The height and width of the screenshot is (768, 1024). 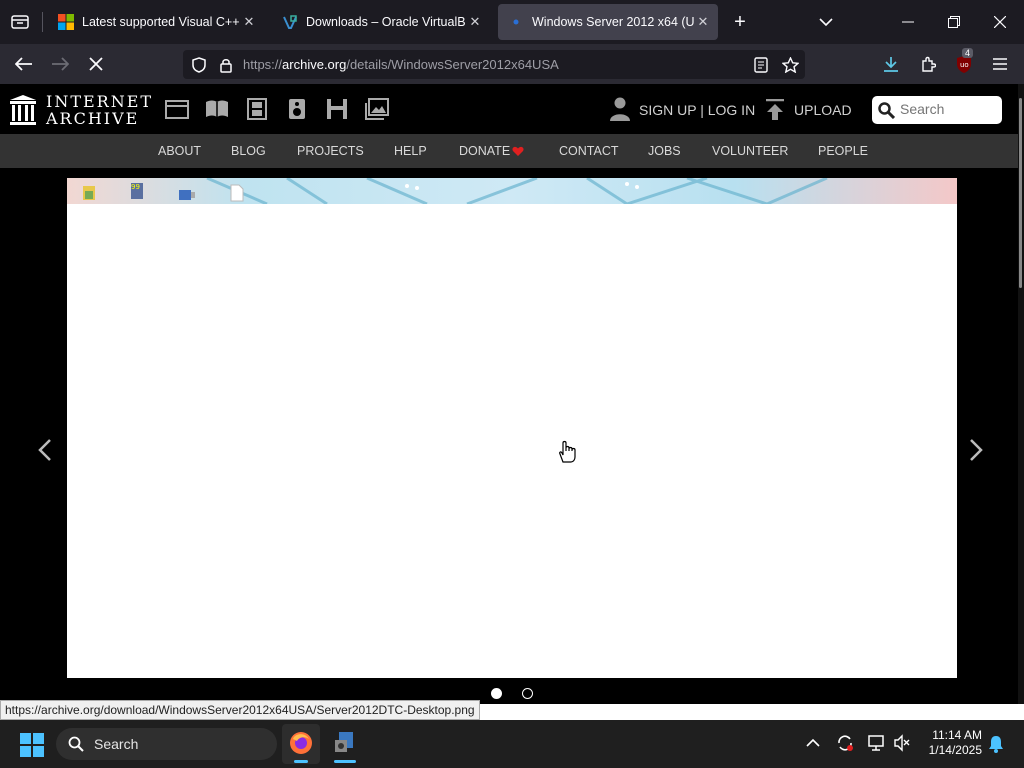 What do you see at coordinates (620, 109) in the screenshot?
I see `user-icon` at bounding box center [620, 109].